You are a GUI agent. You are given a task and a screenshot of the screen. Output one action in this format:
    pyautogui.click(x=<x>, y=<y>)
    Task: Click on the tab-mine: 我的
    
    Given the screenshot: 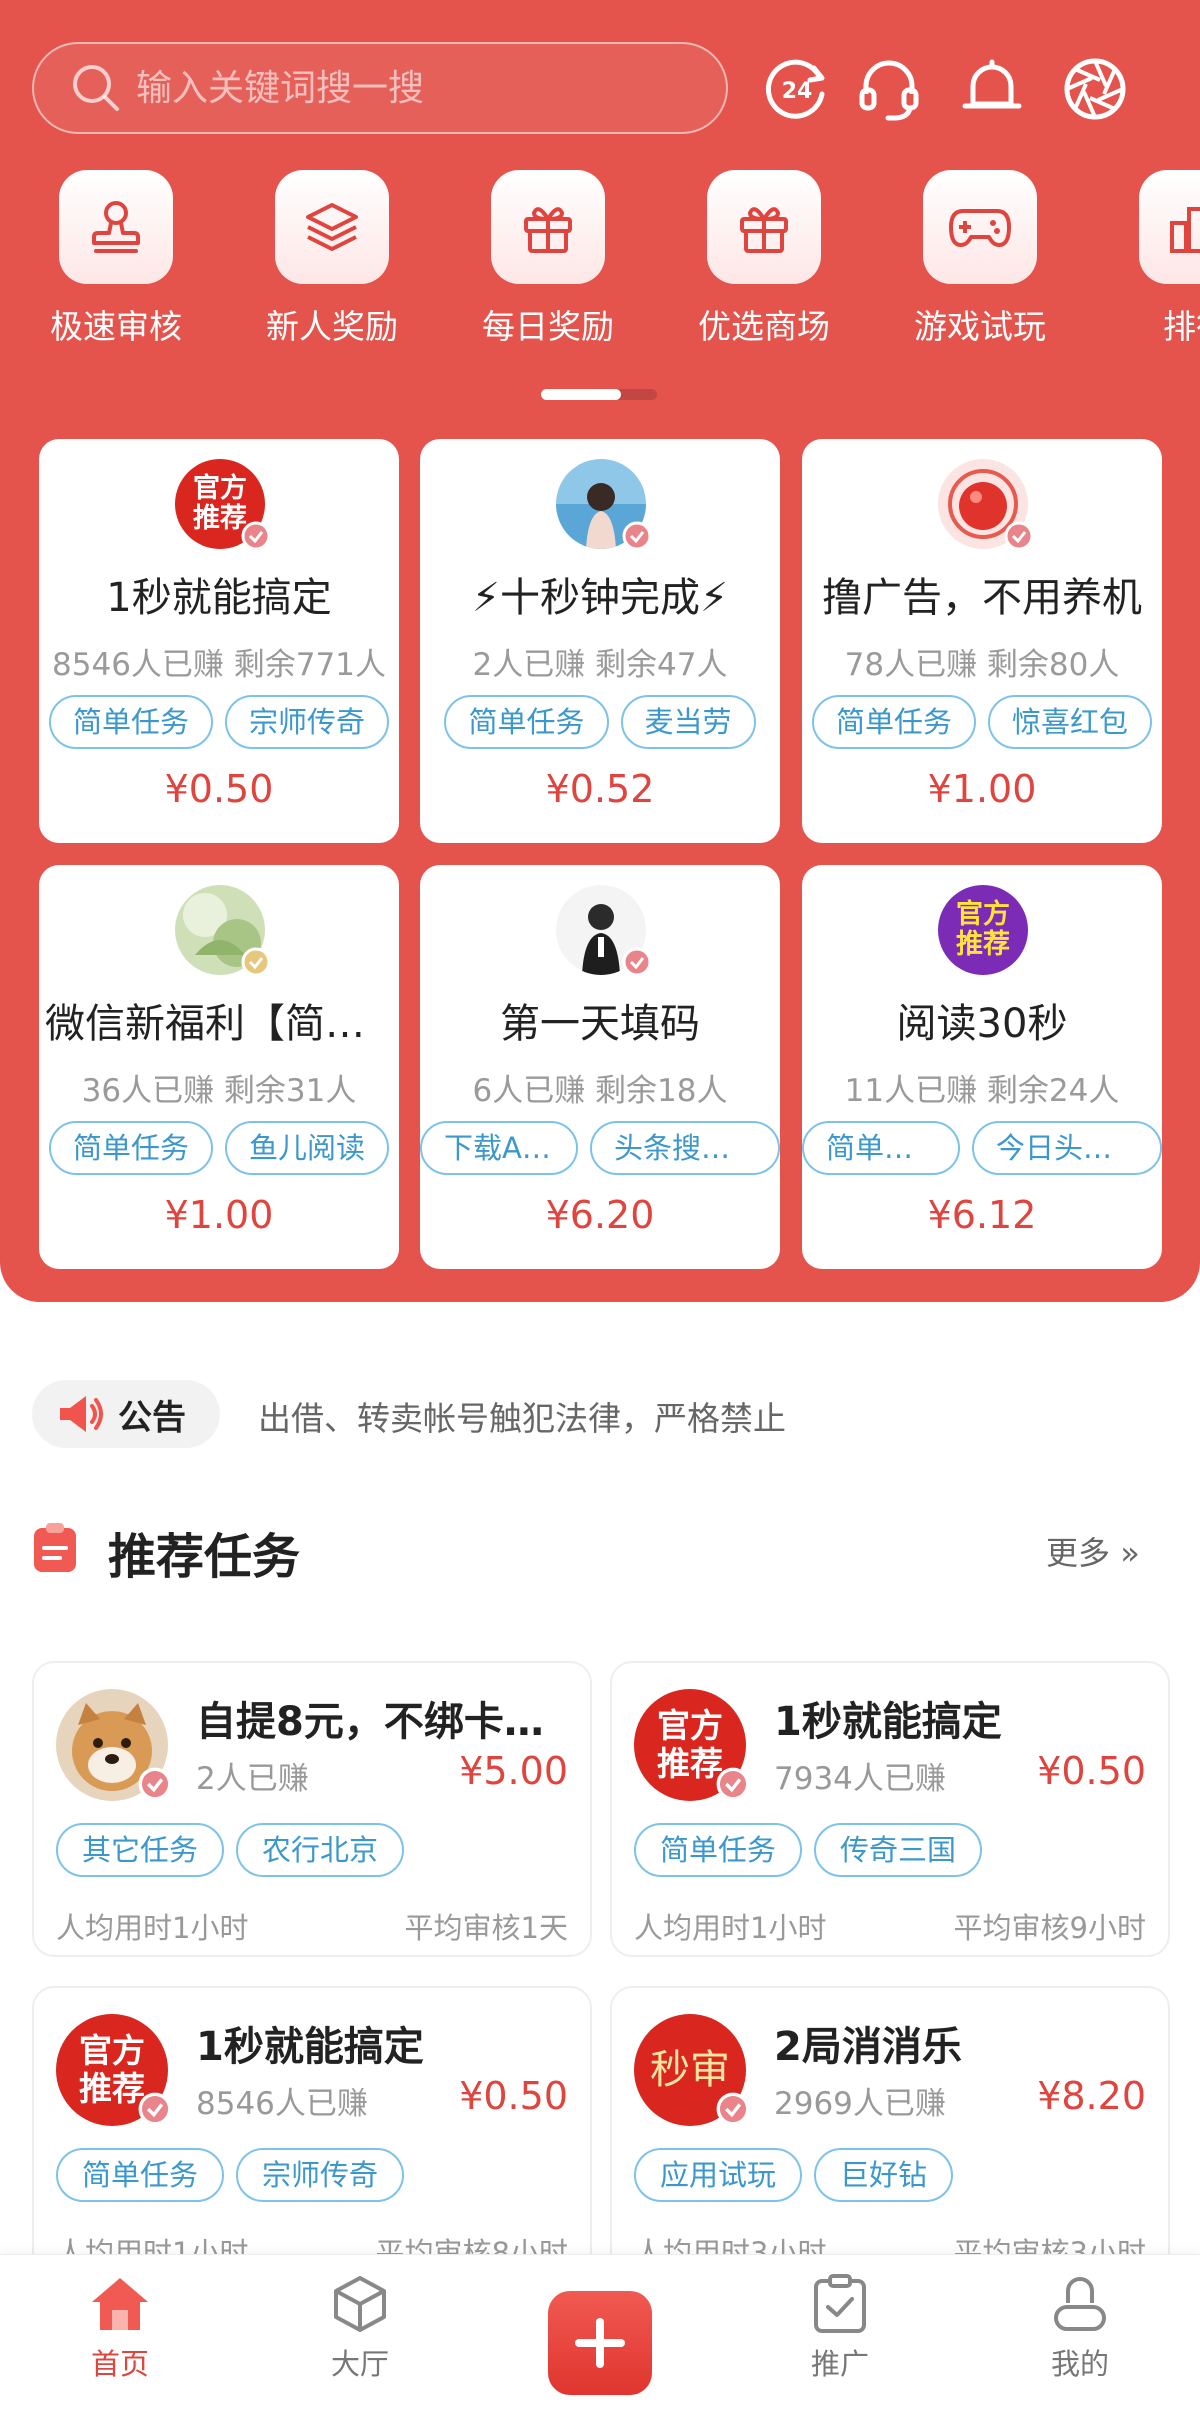 What is the action you would take?
    pyautogui.click(x=1080, y=2326)
    